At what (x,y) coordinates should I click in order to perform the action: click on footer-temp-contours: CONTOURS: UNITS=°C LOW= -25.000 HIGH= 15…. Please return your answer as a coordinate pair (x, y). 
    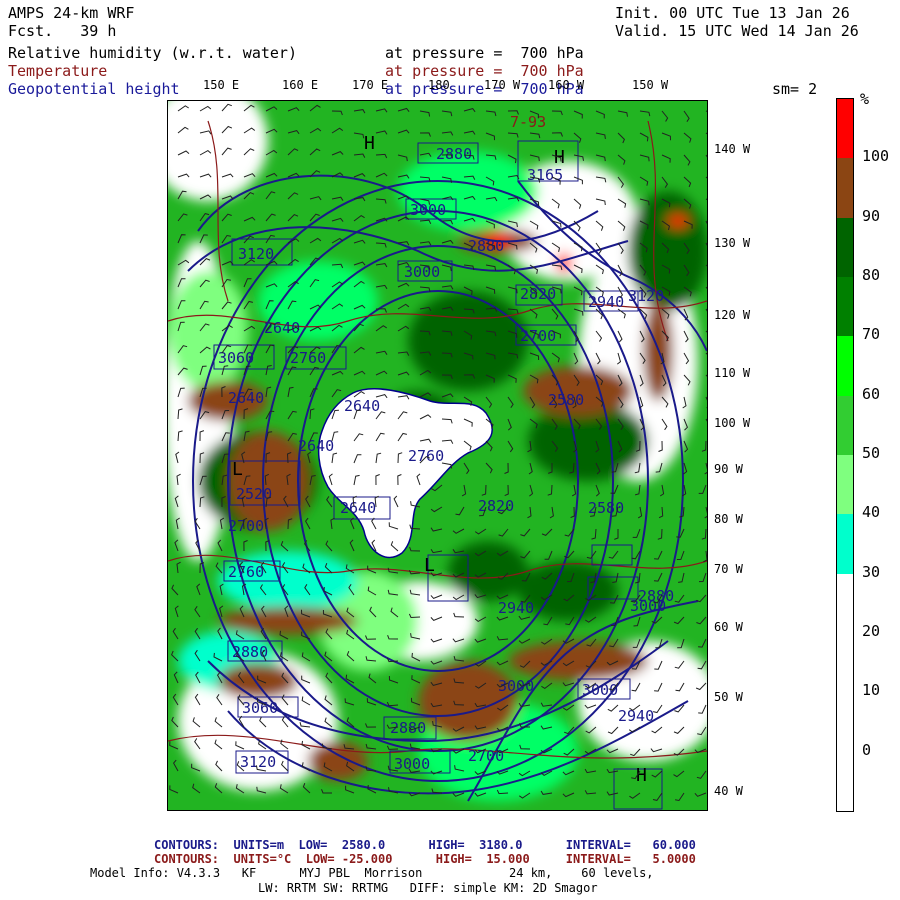
    Looking at the image, I should click on (425, 859).